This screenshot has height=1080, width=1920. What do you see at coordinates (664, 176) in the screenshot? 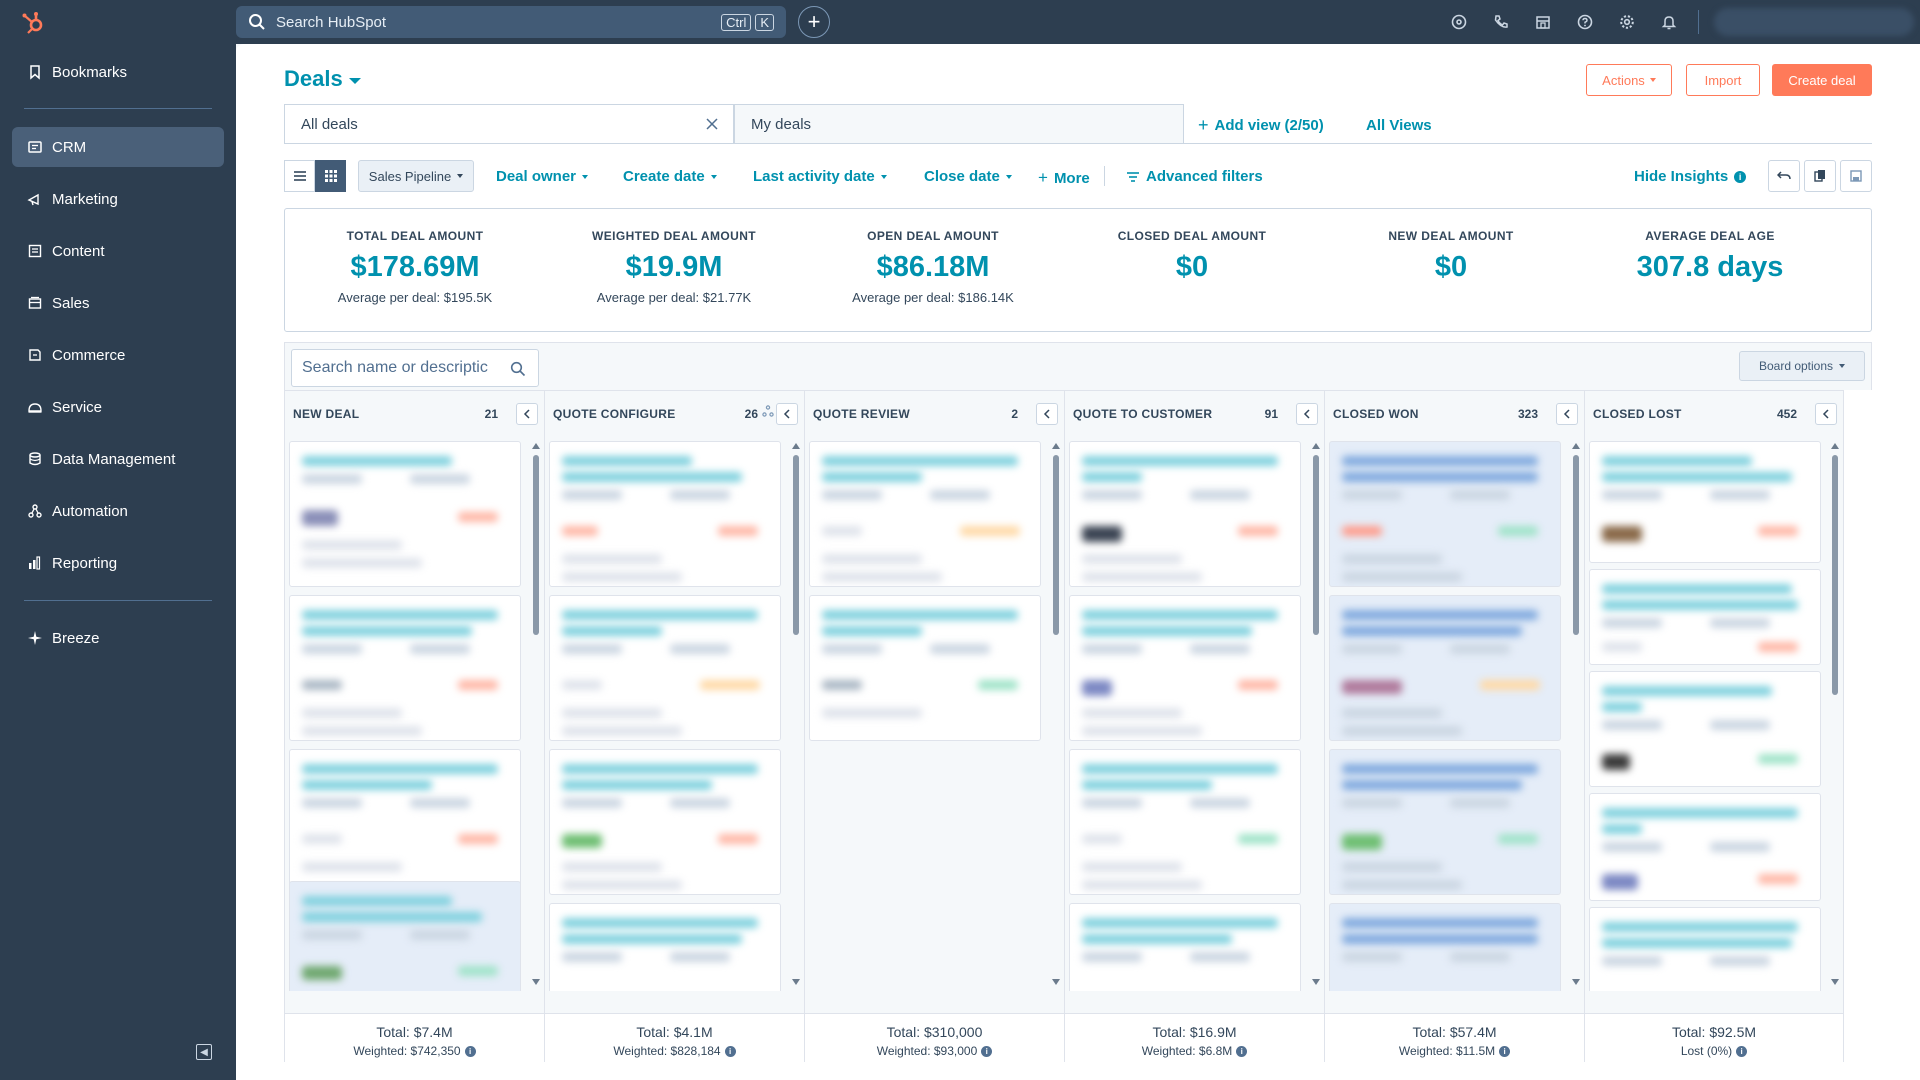
I see `filter-label: Create date` at bounding box center [664, 176].